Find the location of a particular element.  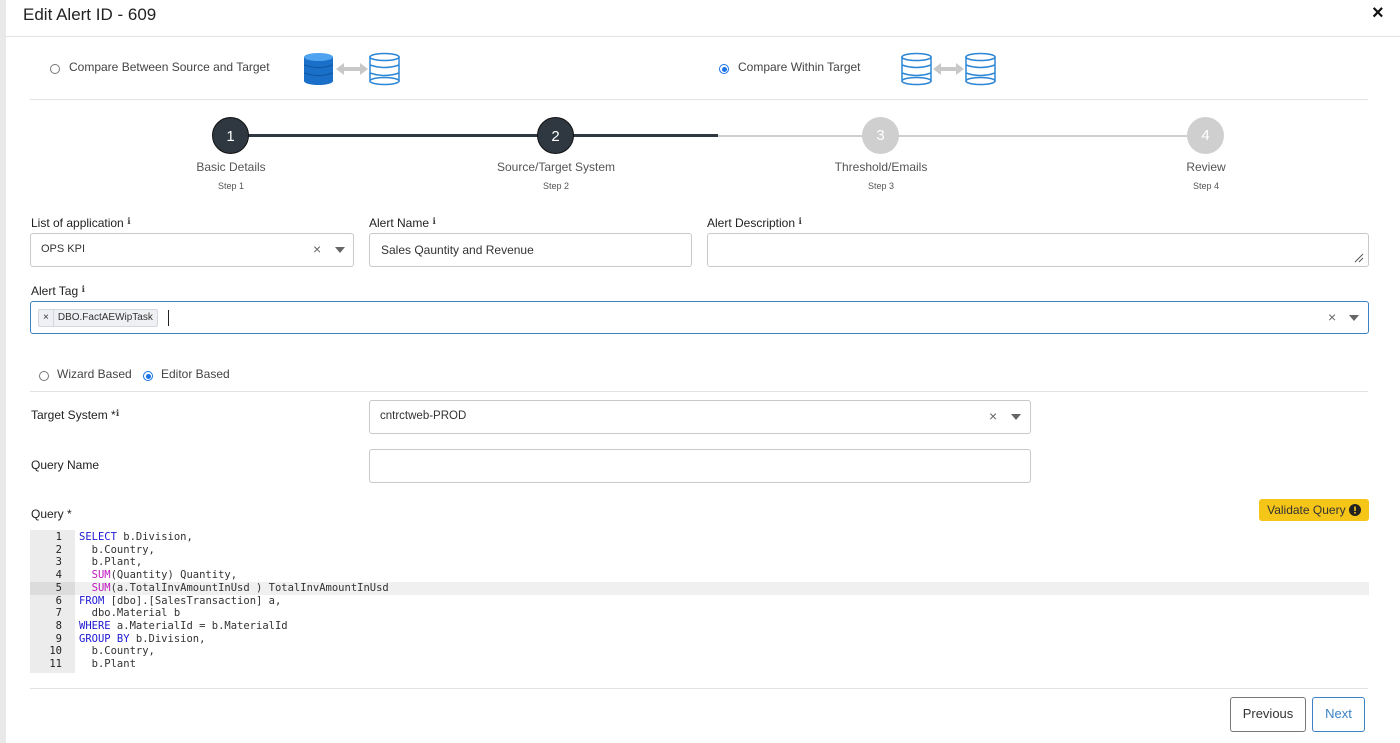

step-1-circle: 1 is located at coordinates (230, 135).